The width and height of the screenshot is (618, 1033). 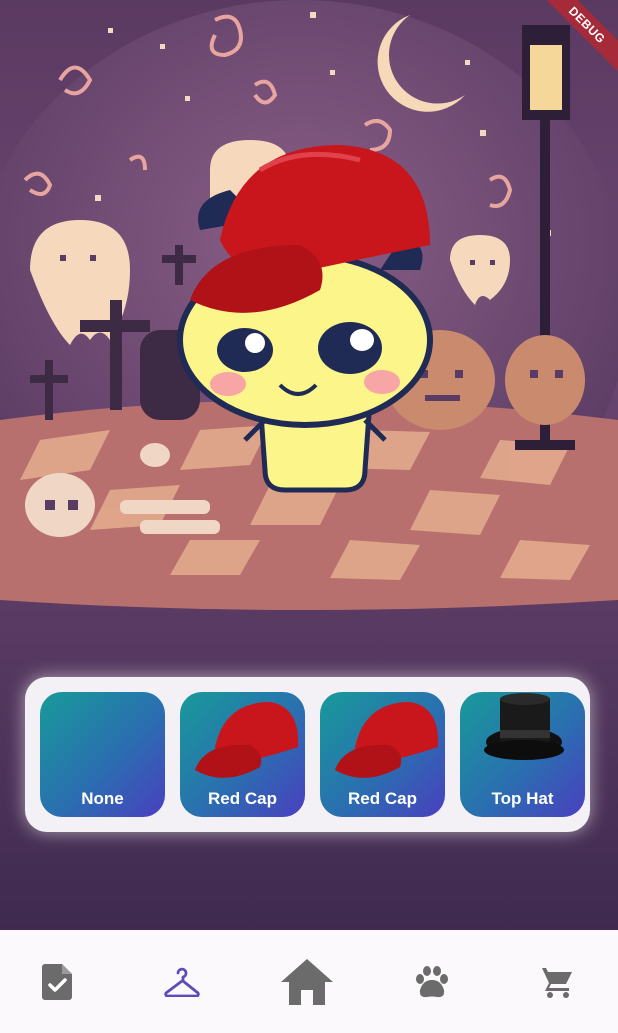 I want to click on nav-pets, so click(x=432, y=981).